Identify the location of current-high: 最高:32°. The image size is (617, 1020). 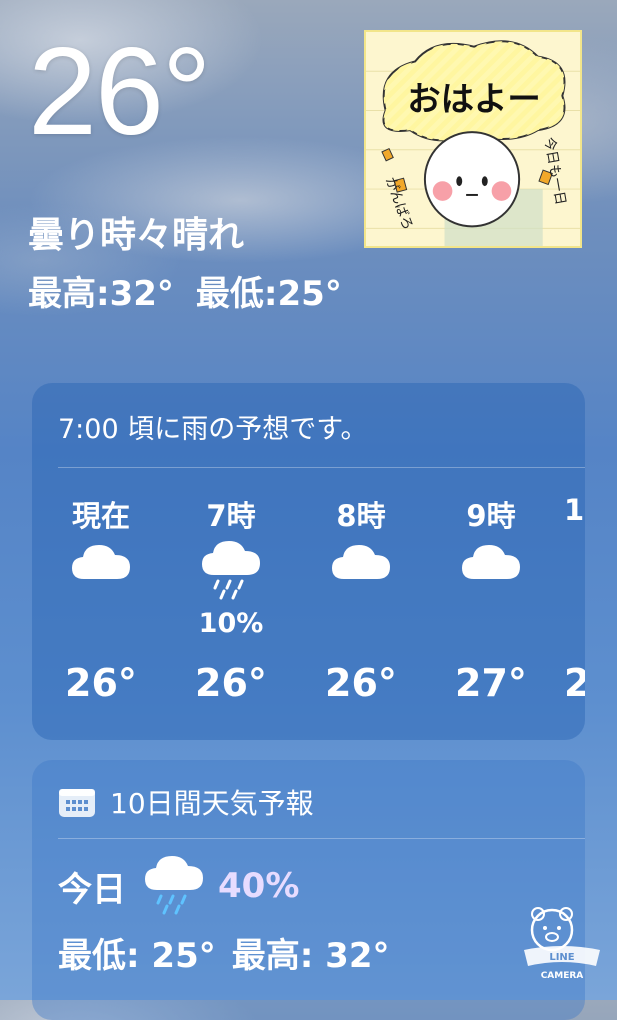
(101, 294).